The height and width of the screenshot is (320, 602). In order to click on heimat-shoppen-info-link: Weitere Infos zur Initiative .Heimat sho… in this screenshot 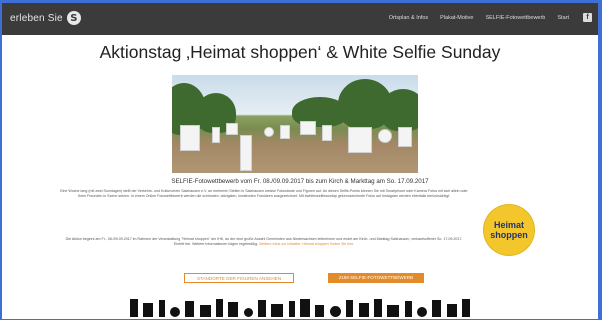, I will do `click(306, 244)`.